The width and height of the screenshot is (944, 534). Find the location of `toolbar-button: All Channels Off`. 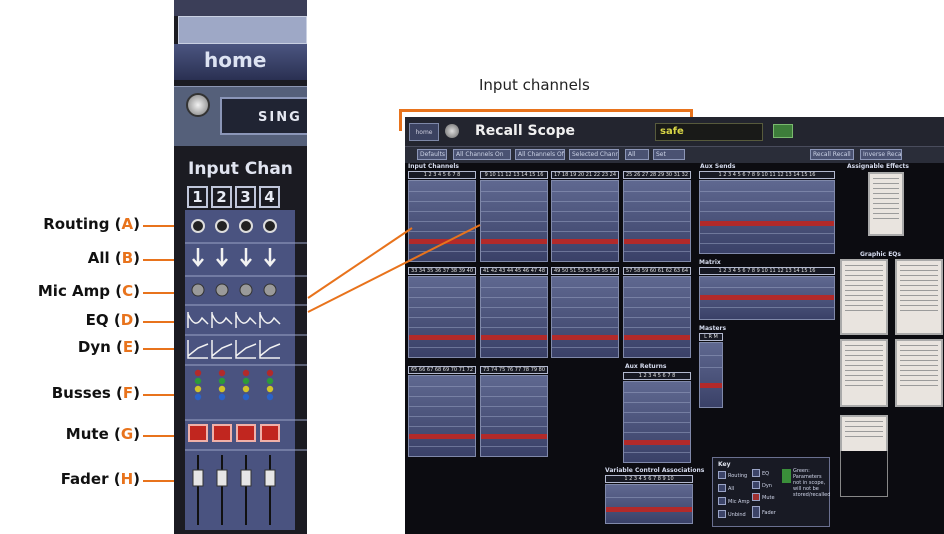

toolbar-button: All Channels Off is located at coordinates (540, 154).